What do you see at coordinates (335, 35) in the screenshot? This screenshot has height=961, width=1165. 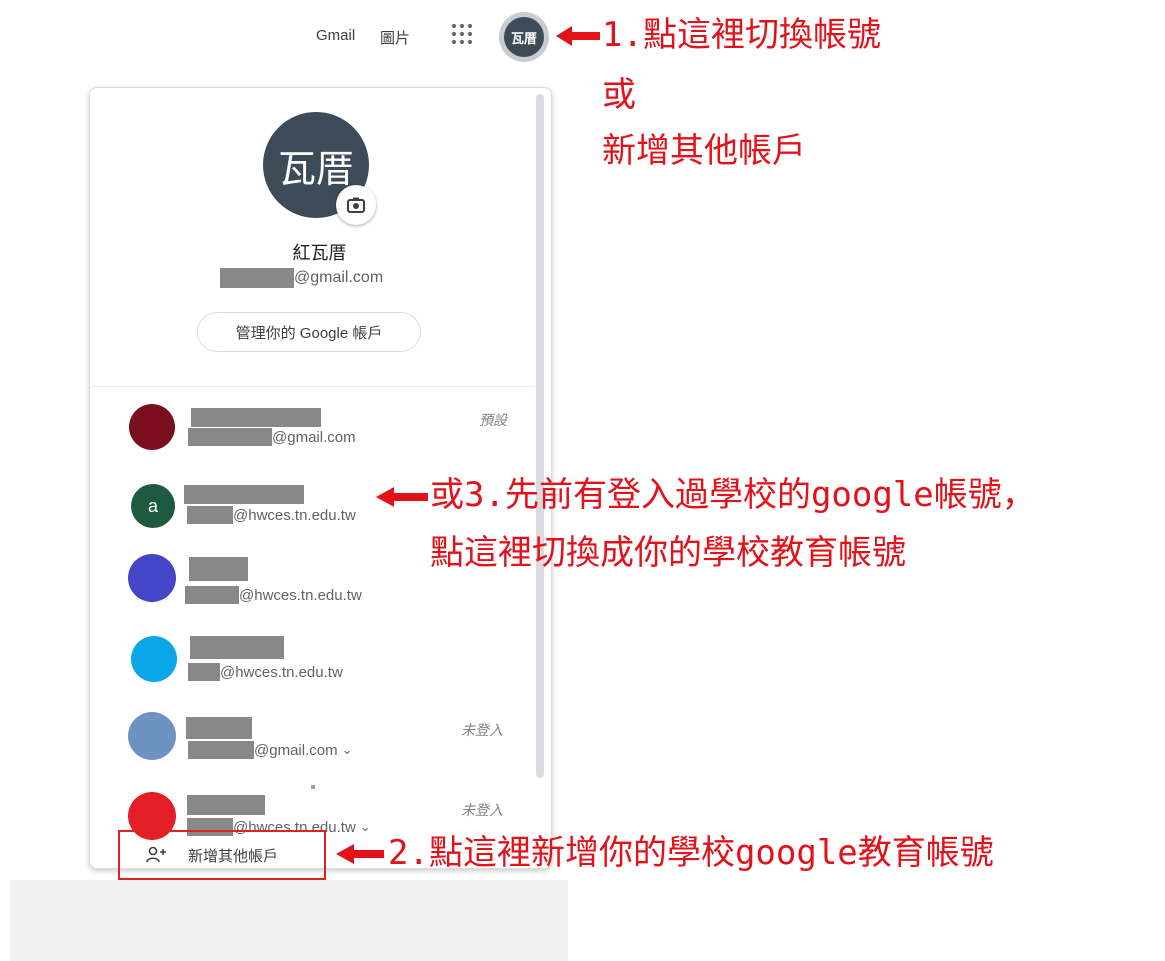 I see `gmail-link: Gmail` at bounding box center [335, 35].